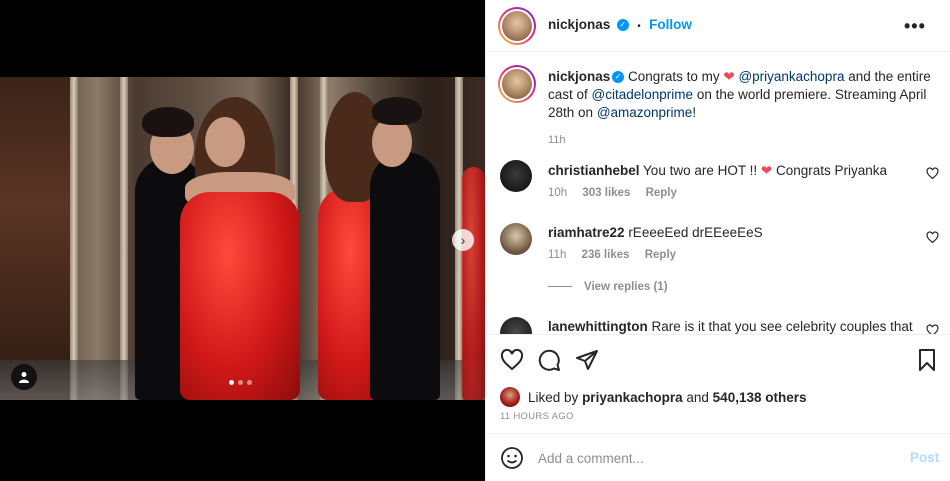 The image size is (950, 481). What do you see at coordinates (643, 94) in the screenshot?
I see `mention-link: @citadelonprime` at bounding box center [643, 94].